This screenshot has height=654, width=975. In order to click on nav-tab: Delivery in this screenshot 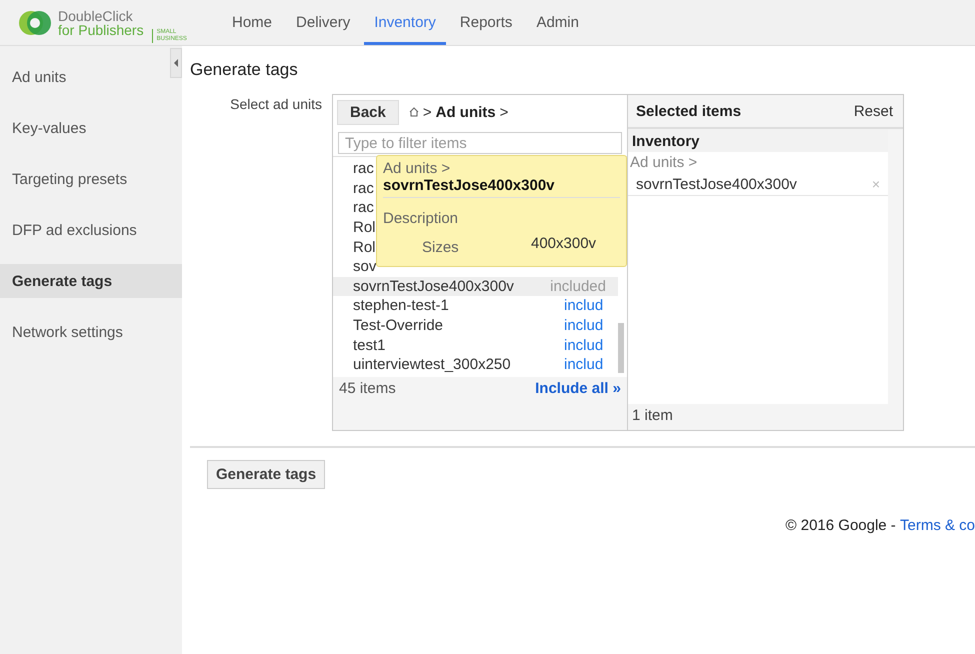, I will do `click(323, 22)`.